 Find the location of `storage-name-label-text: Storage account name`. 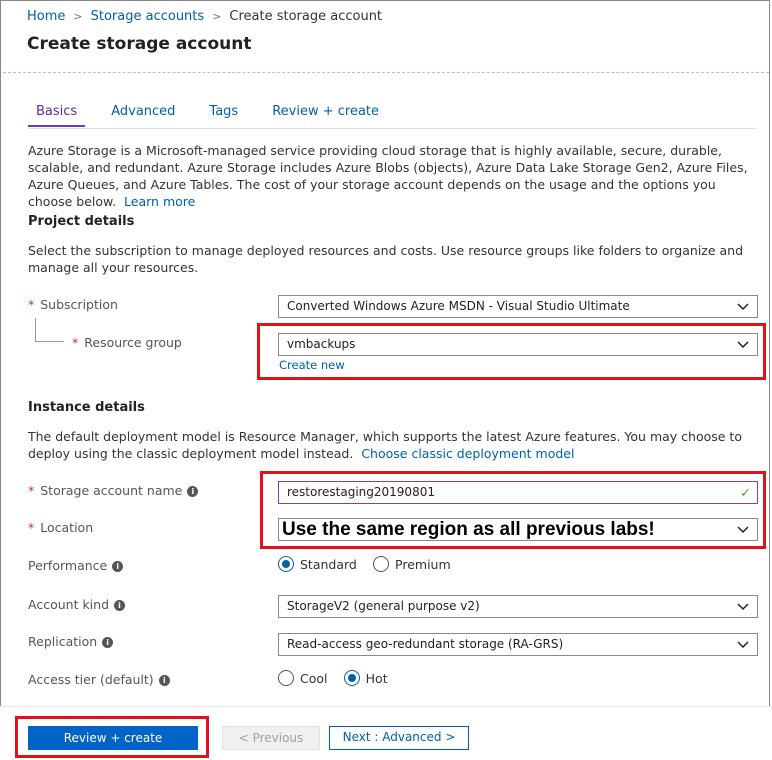

storage-name-label-text: Storage account name is located at coordinates (111, 490).